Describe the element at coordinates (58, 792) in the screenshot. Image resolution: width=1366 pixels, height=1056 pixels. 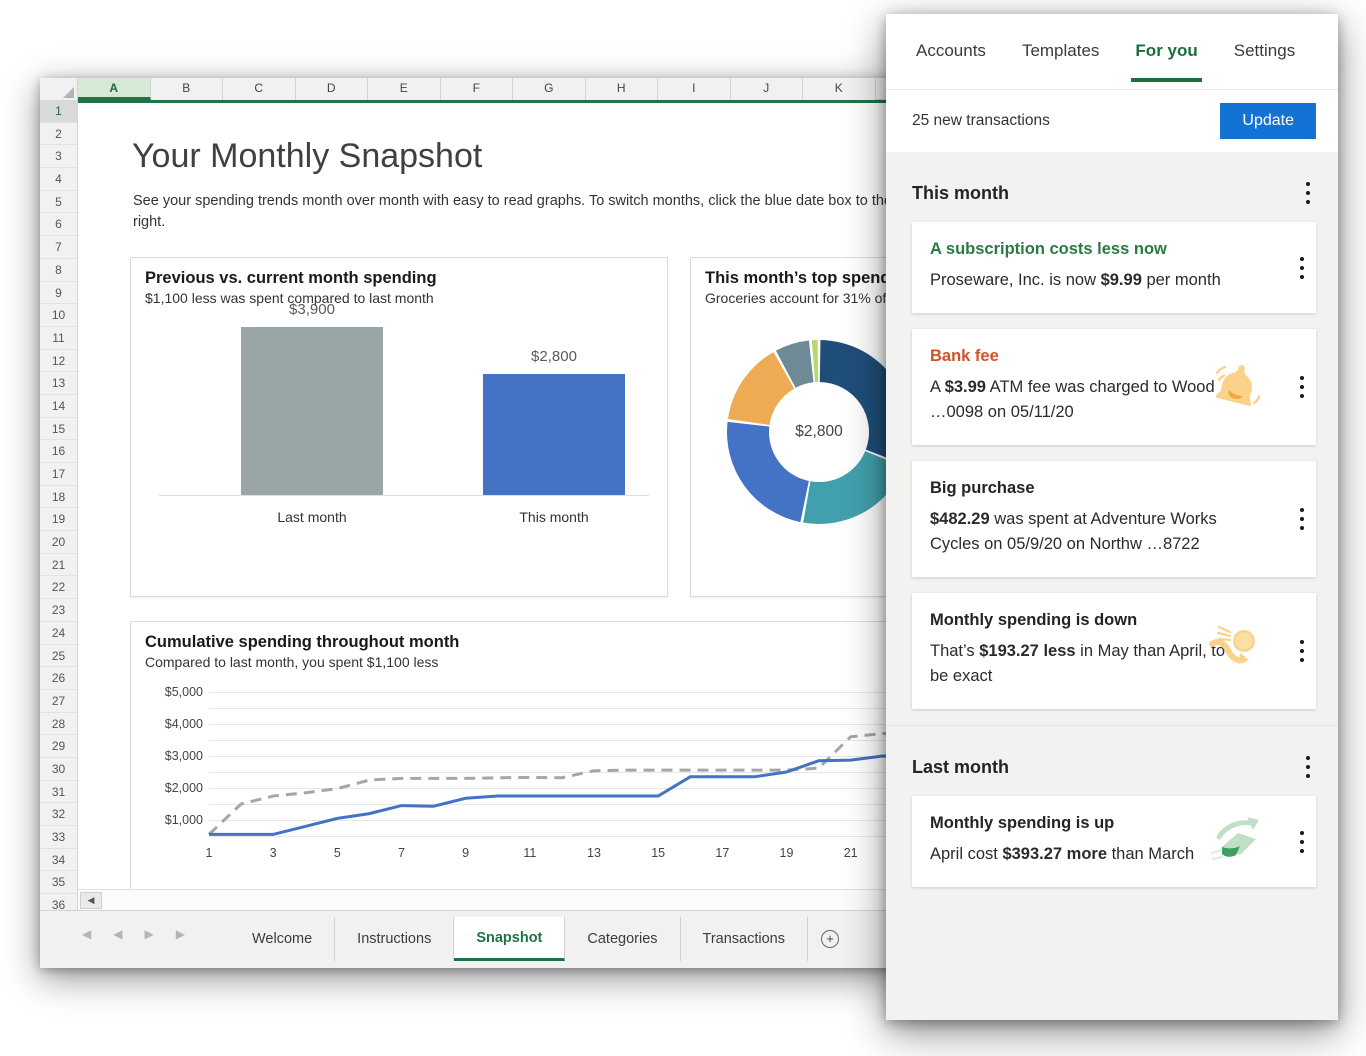
I see `row-header-31: 31` at that location.